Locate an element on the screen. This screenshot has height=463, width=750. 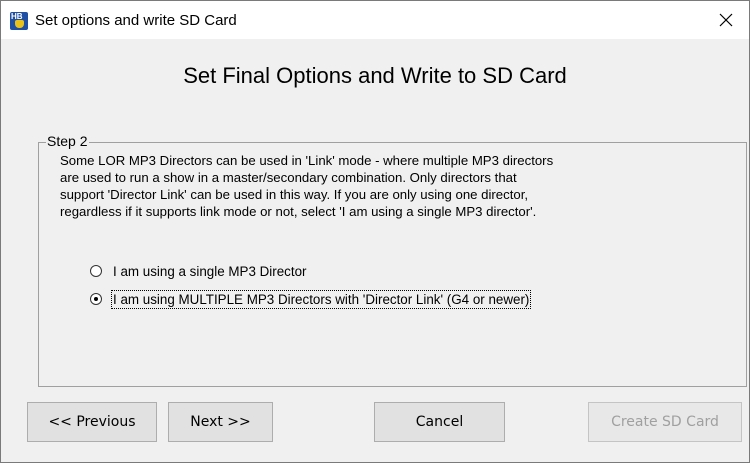
title-bar: HB Set options and write SD Card is located at coordinates (375, 20).